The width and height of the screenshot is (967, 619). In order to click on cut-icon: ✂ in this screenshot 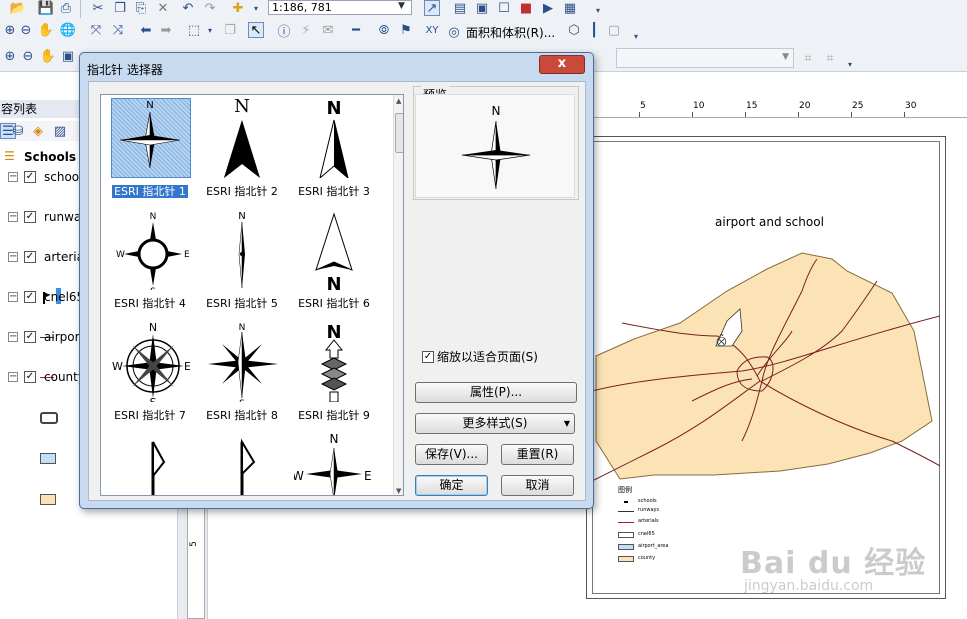, I will do `click(98, 8)`.